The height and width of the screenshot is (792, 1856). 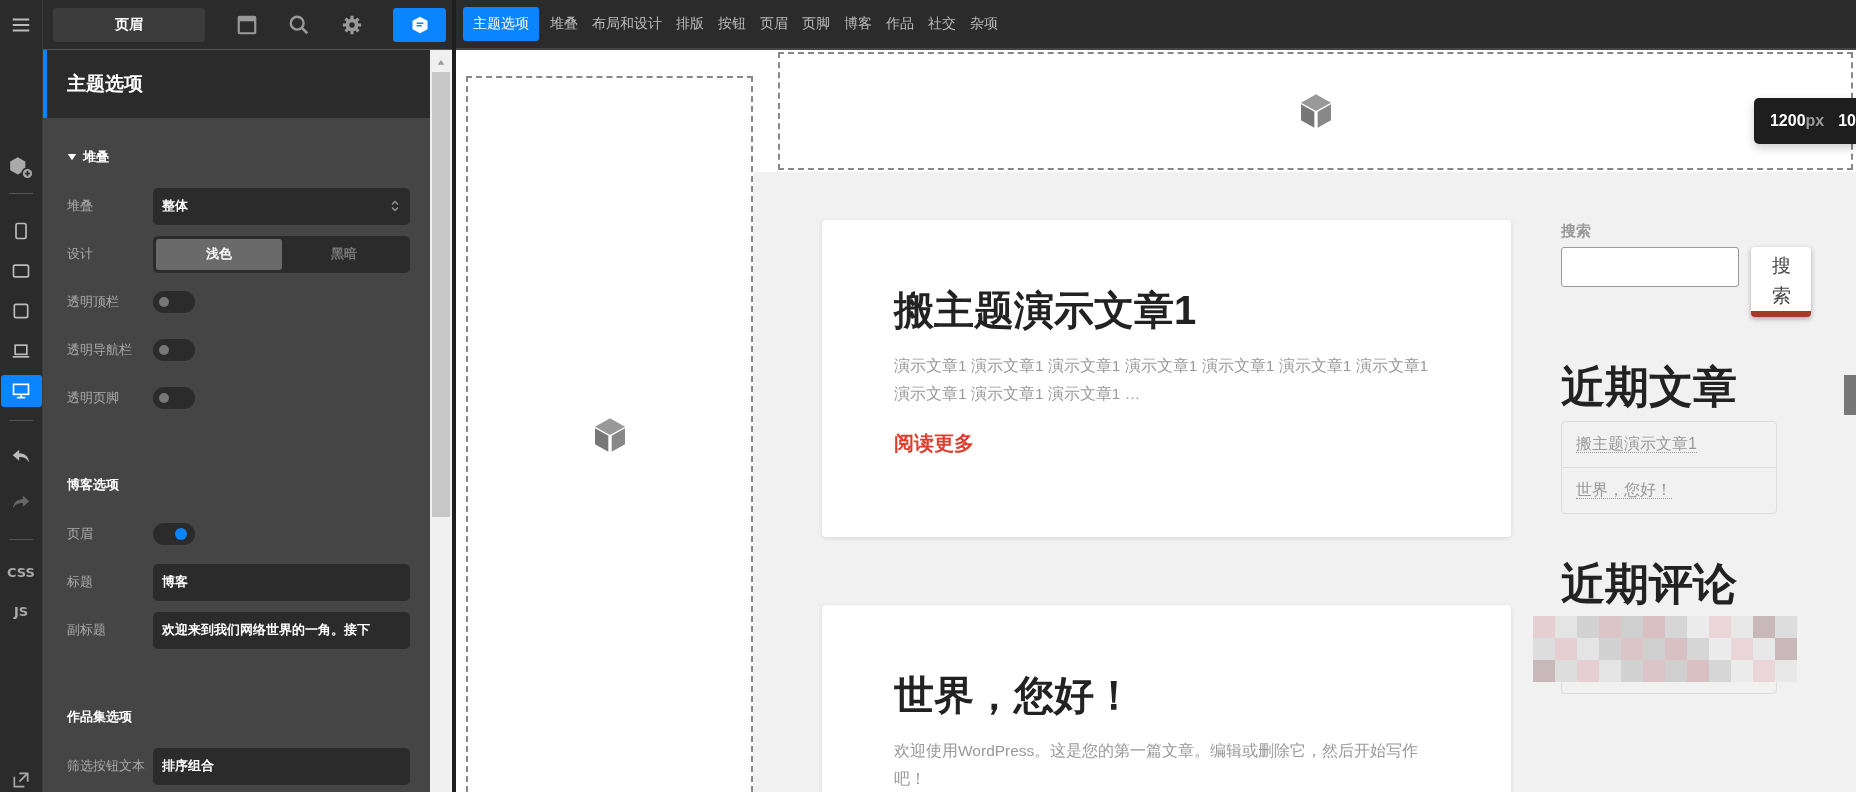 What do you see at coordinates (100, 350) in the screenshot?
I see `field-label: 透明导航栏` at bounding box center [100, 350].